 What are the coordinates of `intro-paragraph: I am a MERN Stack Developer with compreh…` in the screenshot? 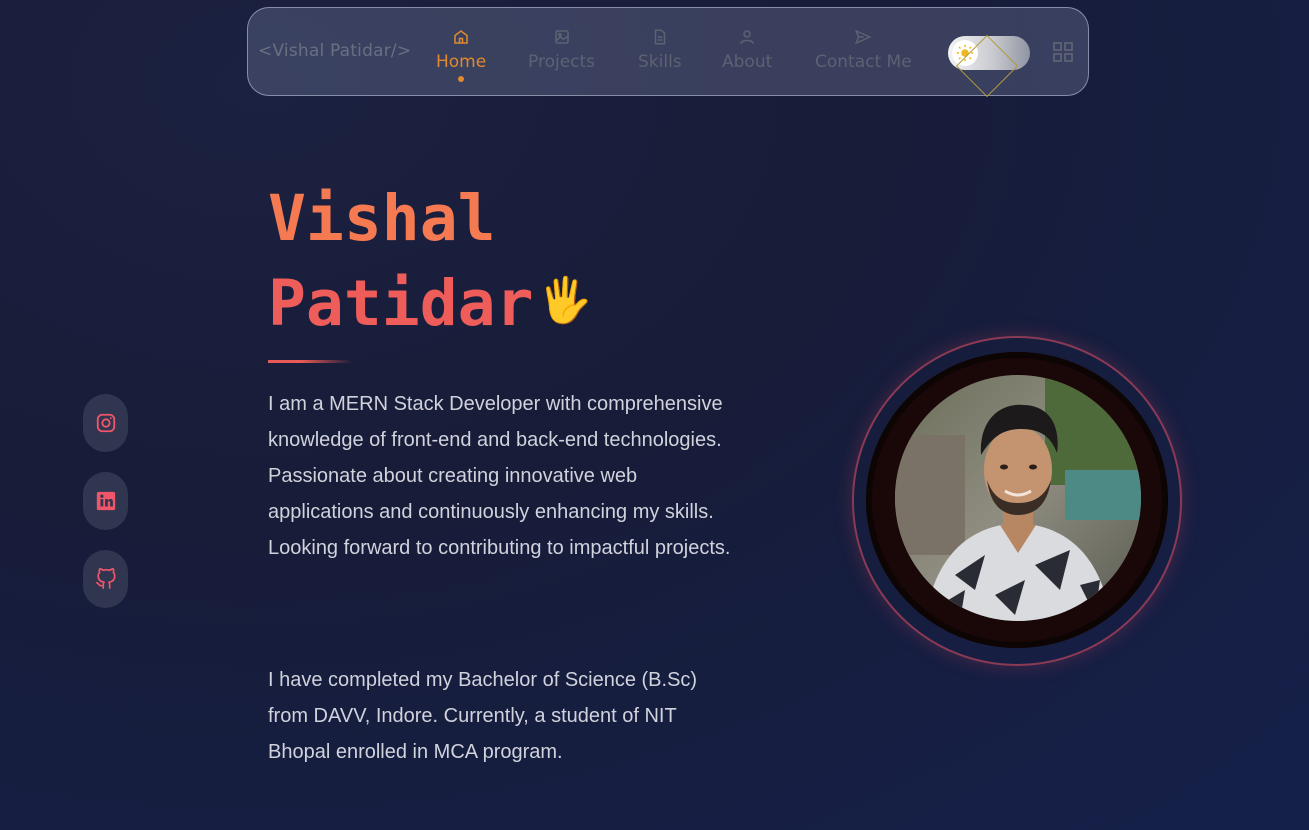 It's located at (499, 476).